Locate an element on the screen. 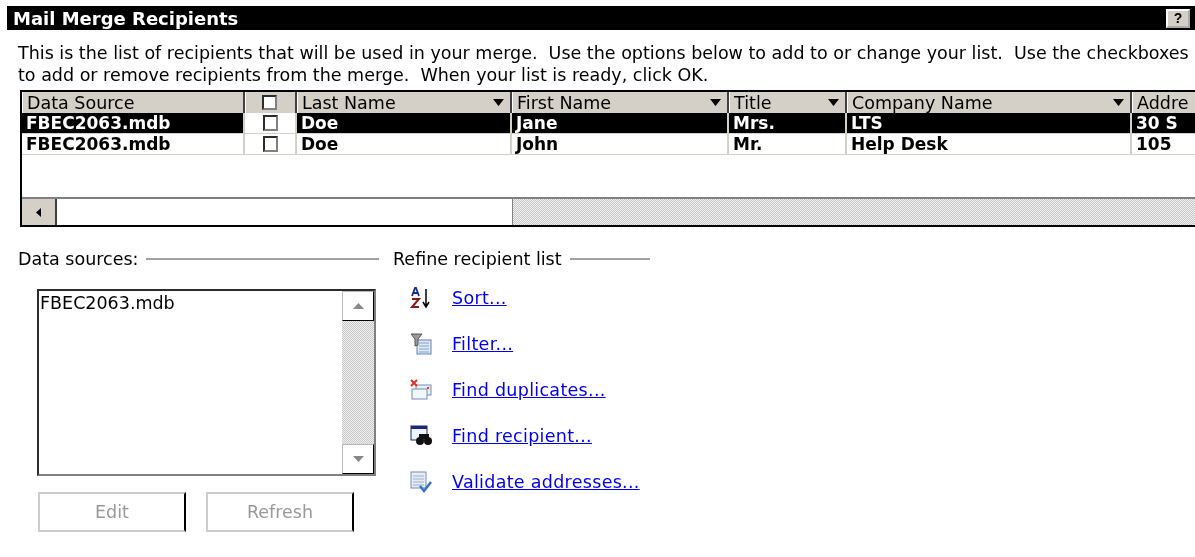 The image size is (1195, 557). left-arrow-icon is located at coordinates (38, 212).